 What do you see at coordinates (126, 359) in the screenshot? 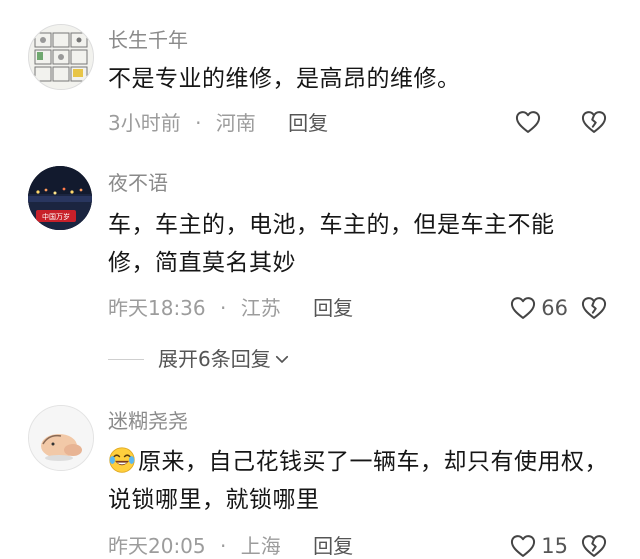
I see `expand-divider` at bounding box center [126, 359].